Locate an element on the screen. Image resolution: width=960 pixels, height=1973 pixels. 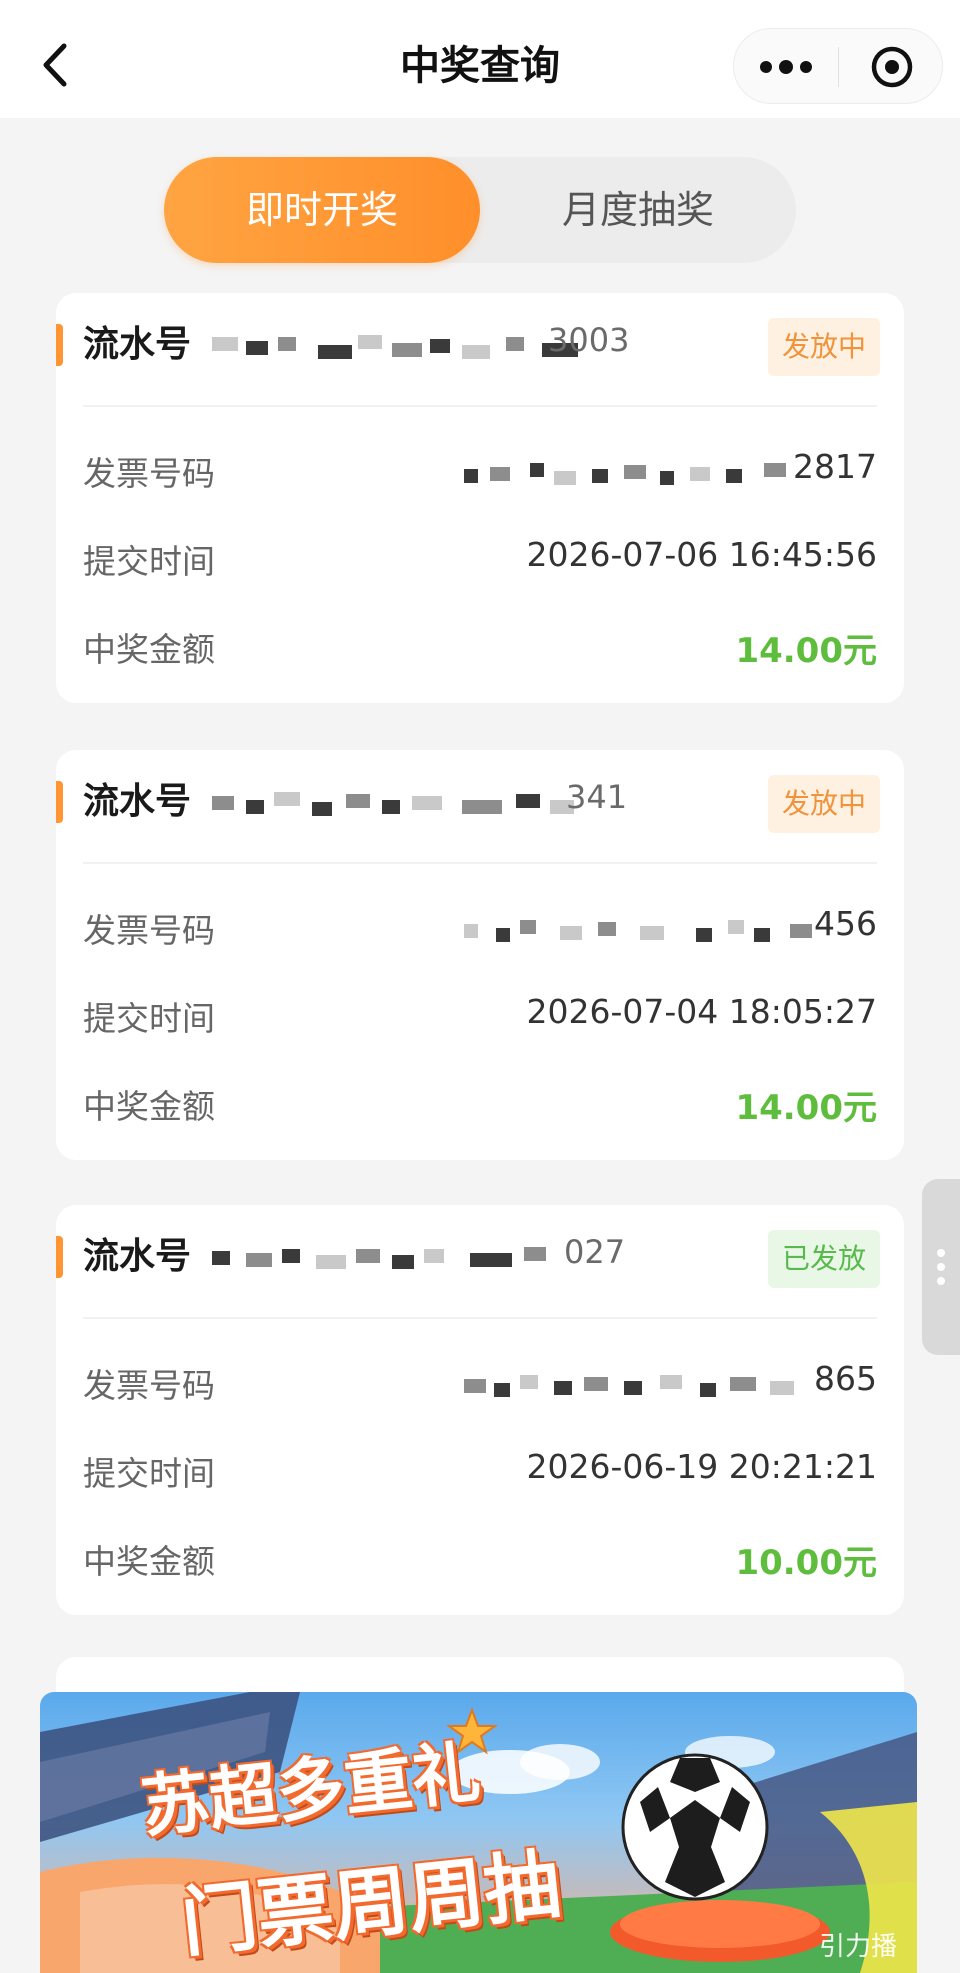
chevron-left-icon is located at coordinates (55, 65).